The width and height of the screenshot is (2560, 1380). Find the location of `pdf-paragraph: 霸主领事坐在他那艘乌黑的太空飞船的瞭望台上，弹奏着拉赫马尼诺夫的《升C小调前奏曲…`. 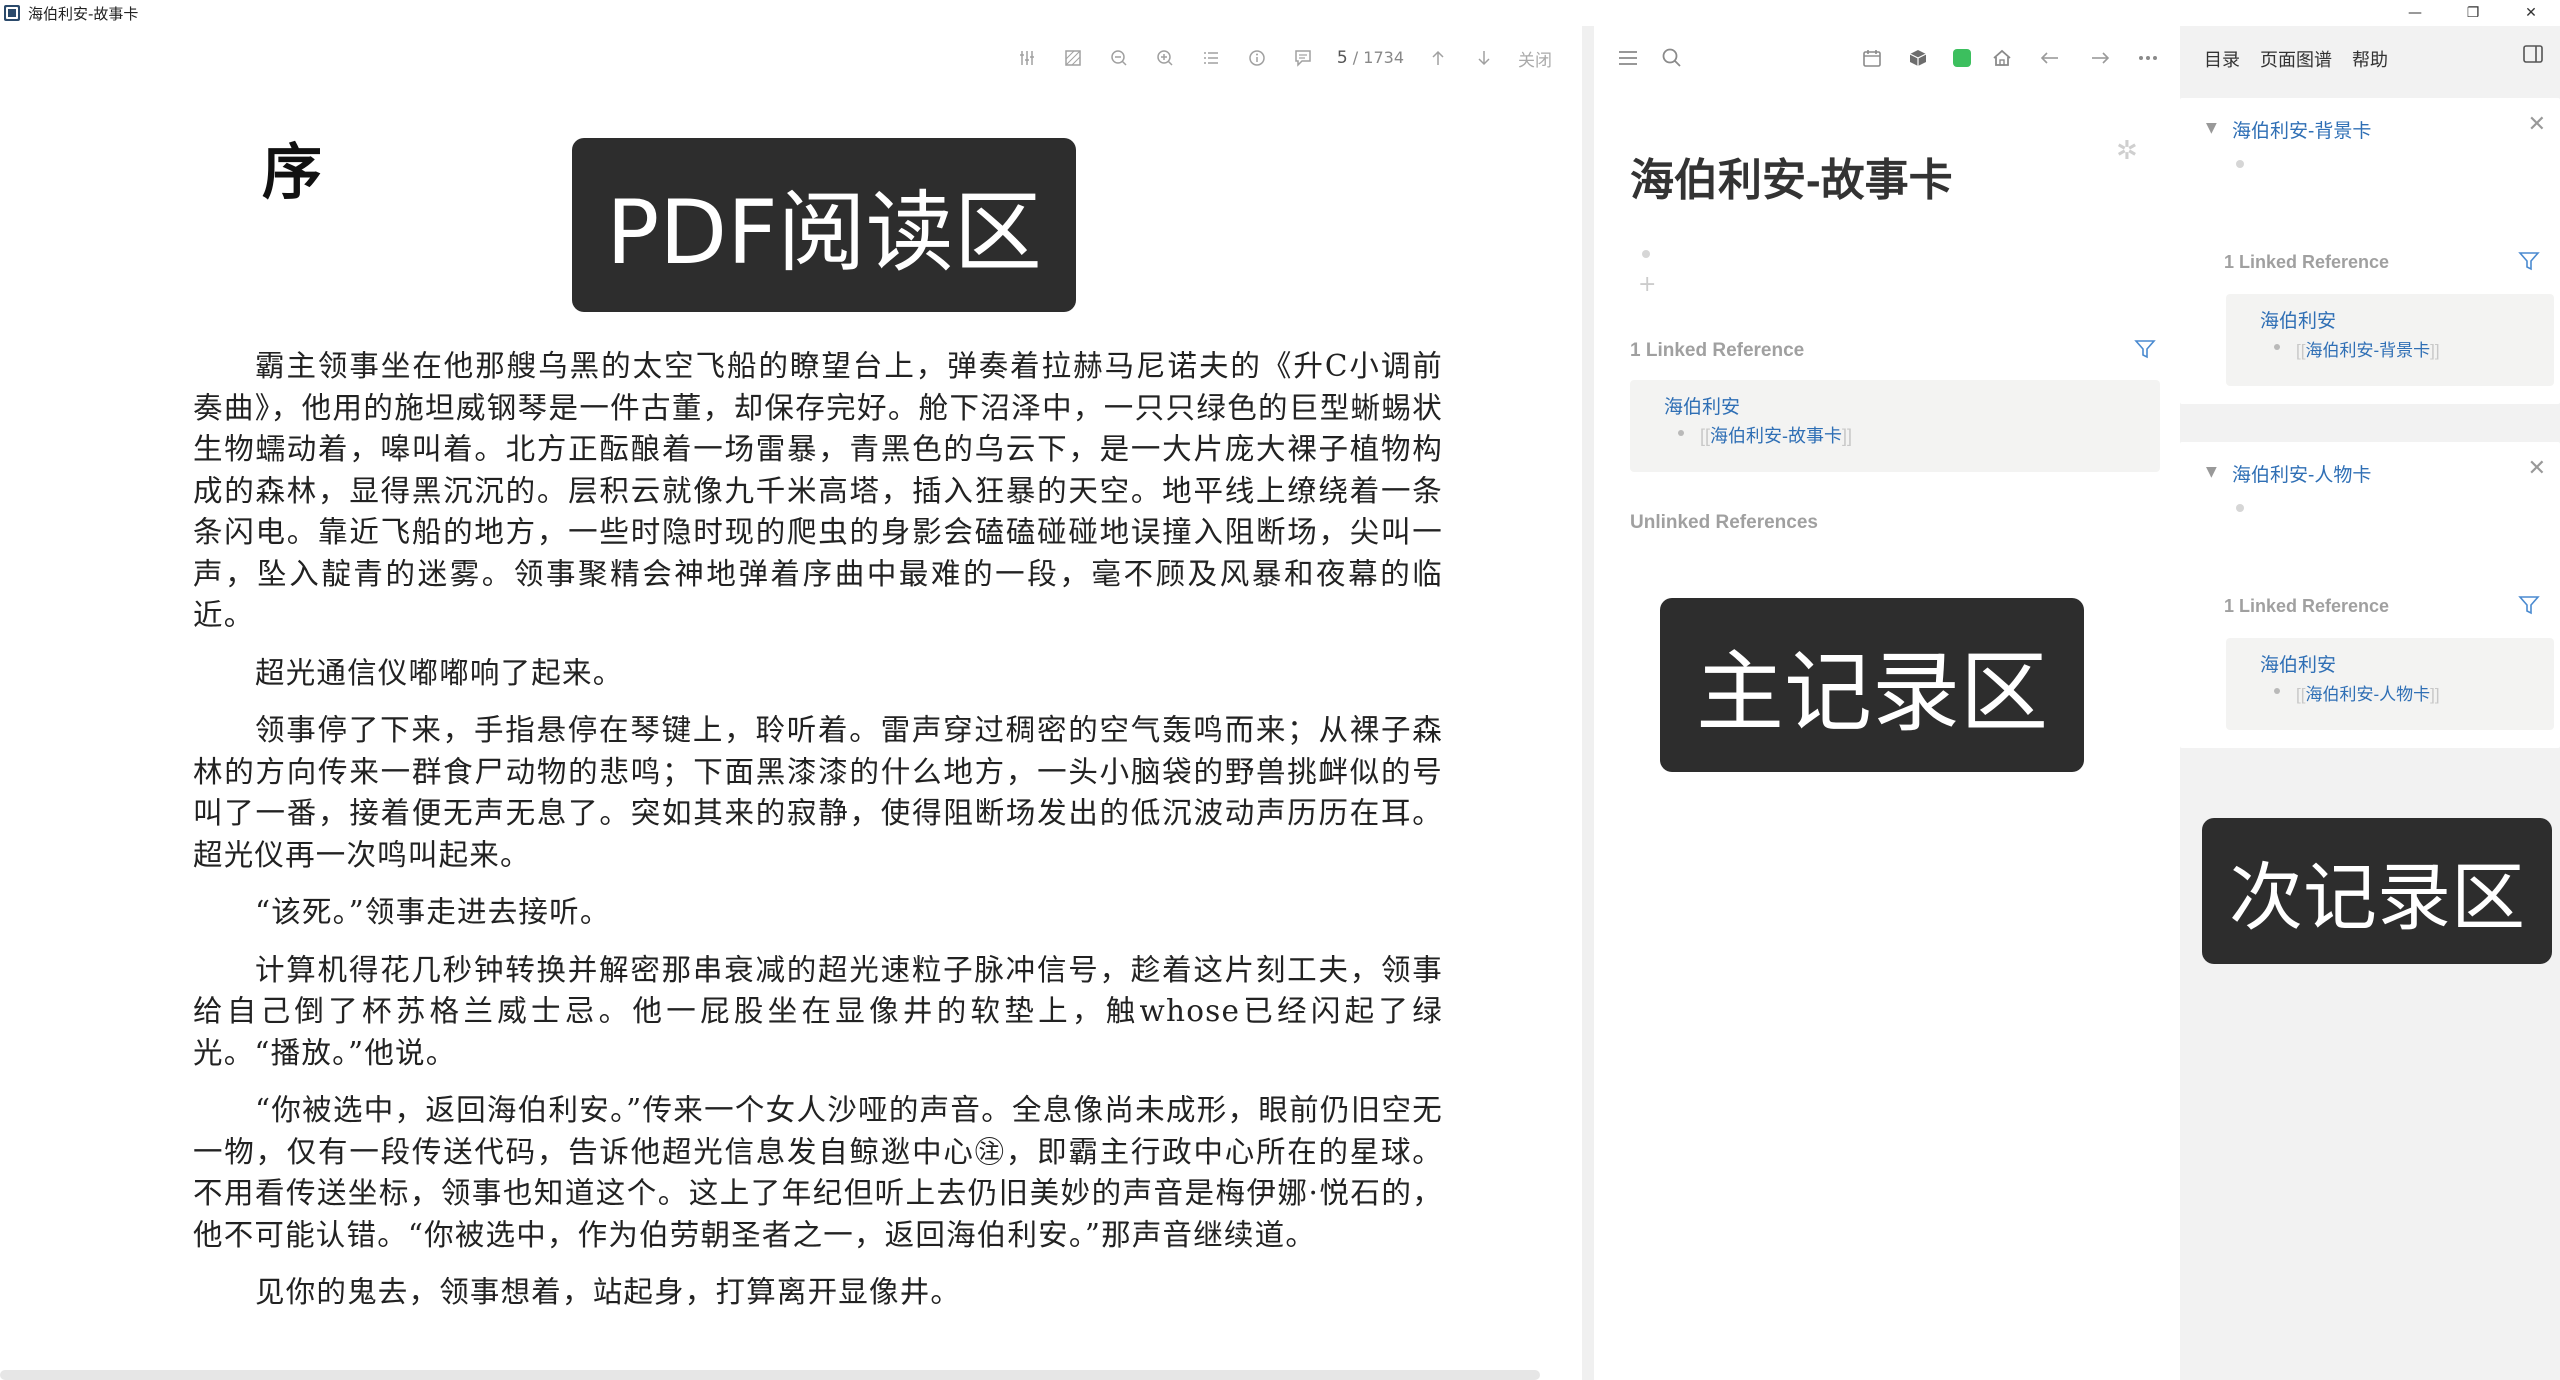

pdf-paragraph: 霸主领事坐在他那艘乌黑的太空飞船的瞭望台上，弹奏着拉赫马尼诺夫的《升C小调前奏曲… is located at coordinates (818, 490).